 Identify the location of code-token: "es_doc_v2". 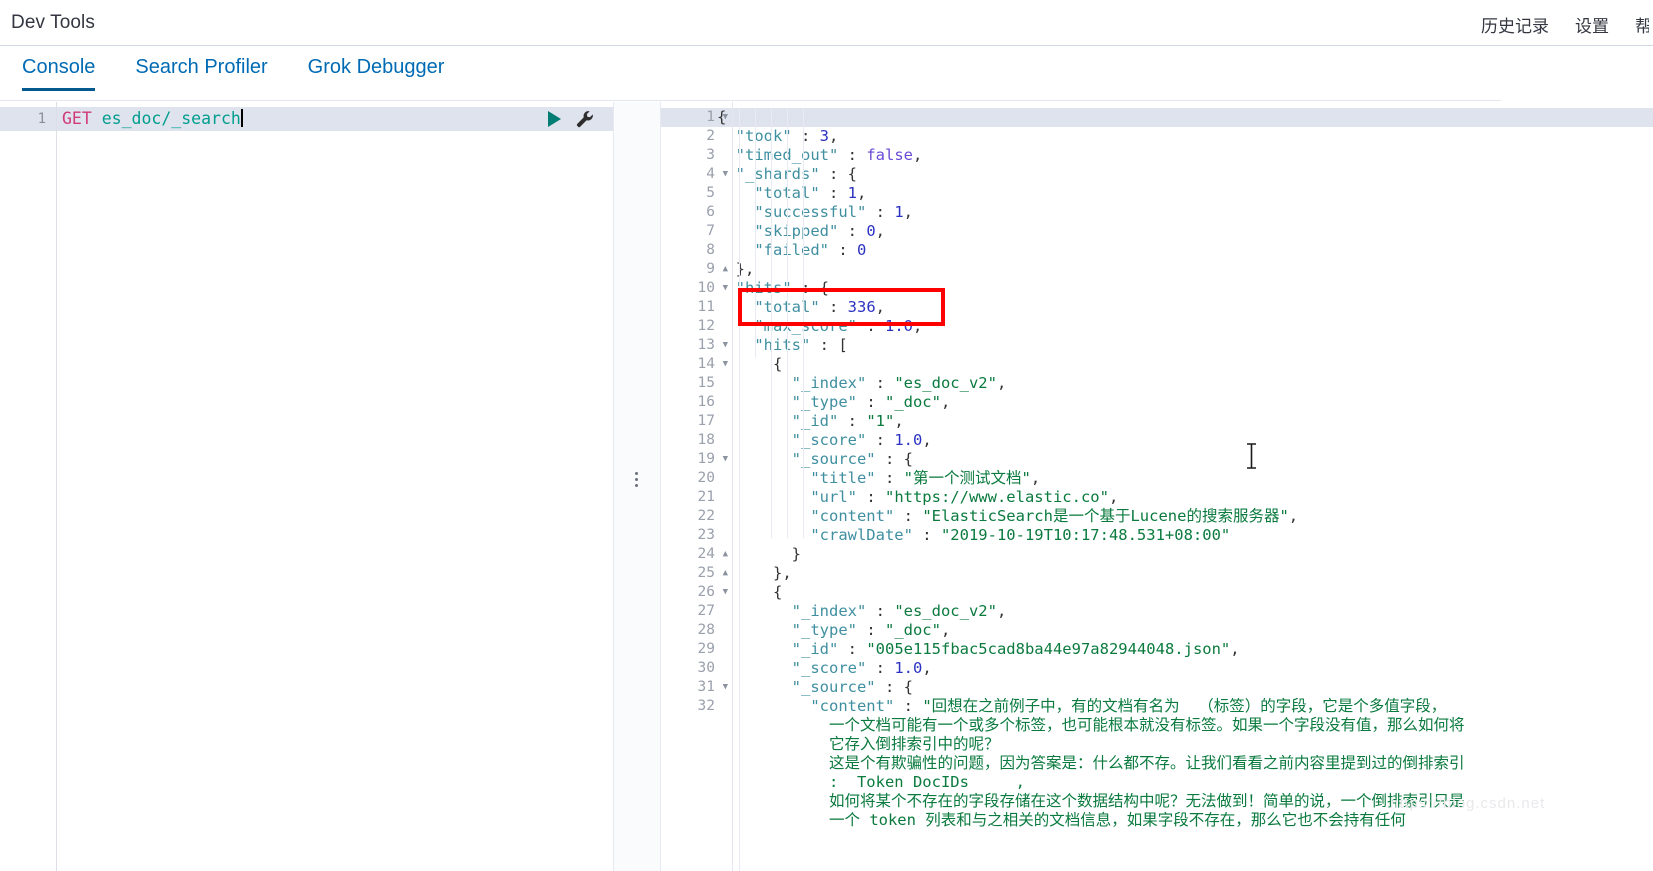
(945, 383).